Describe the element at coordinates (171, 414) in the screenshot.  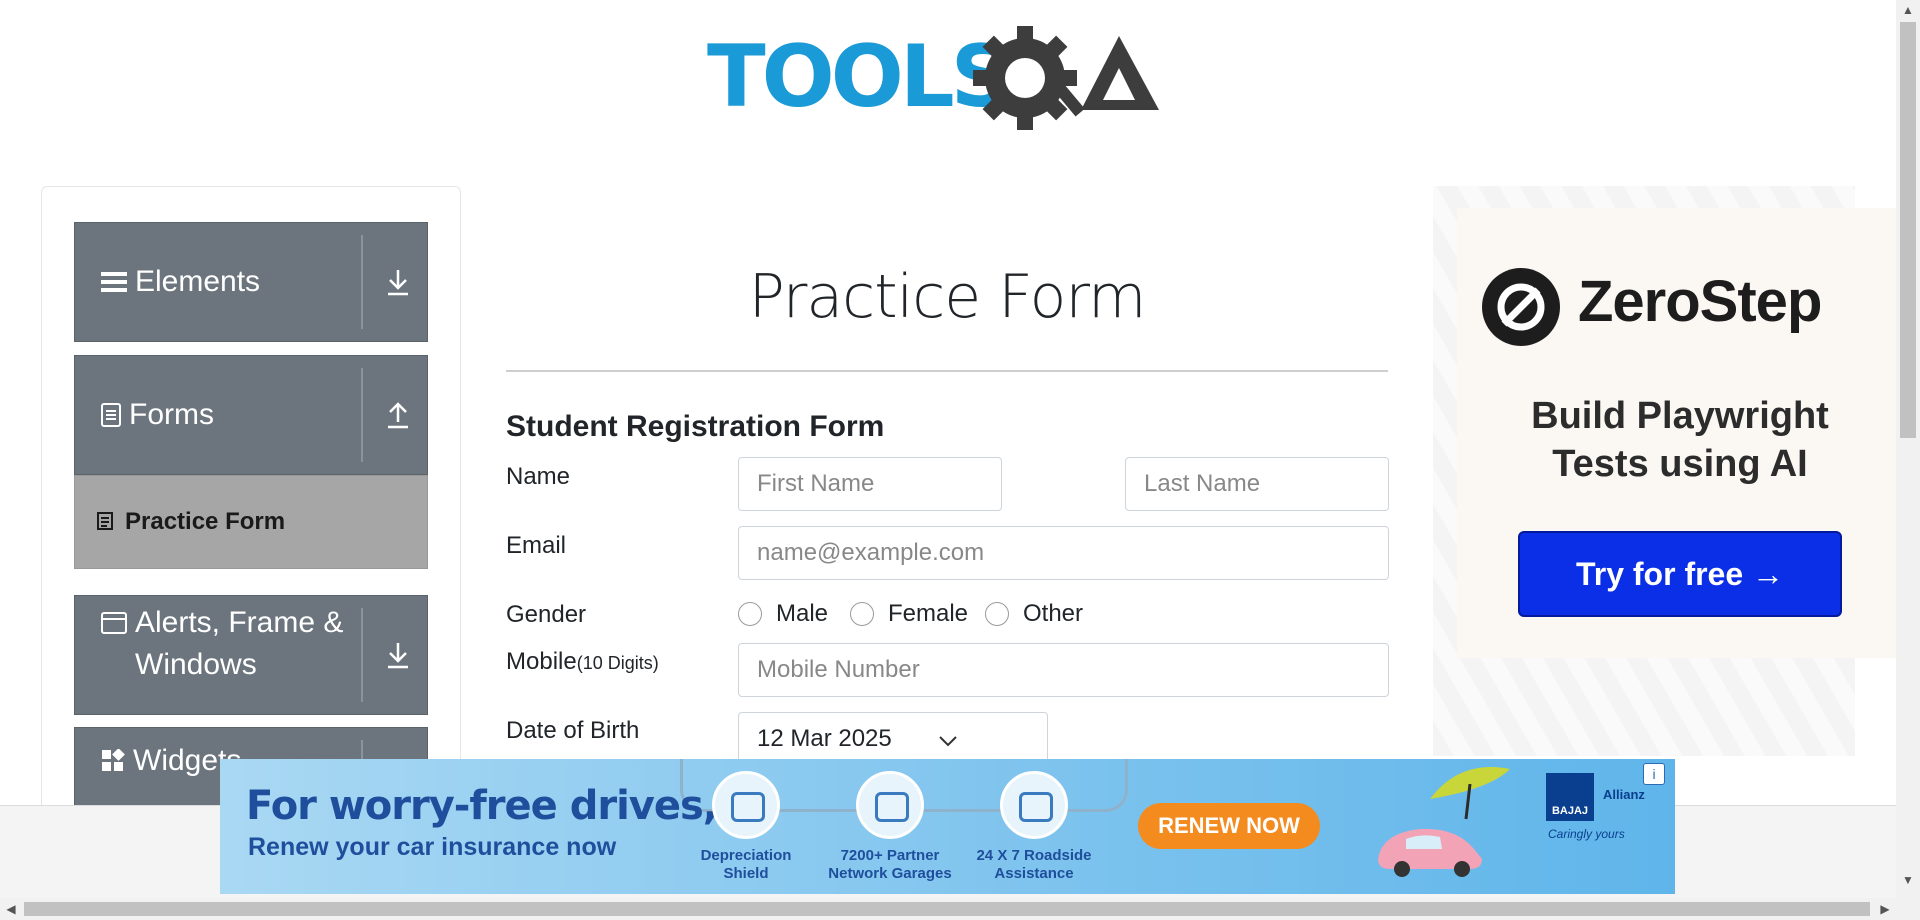
I see `sidebar-group-label: Forms` at that location.